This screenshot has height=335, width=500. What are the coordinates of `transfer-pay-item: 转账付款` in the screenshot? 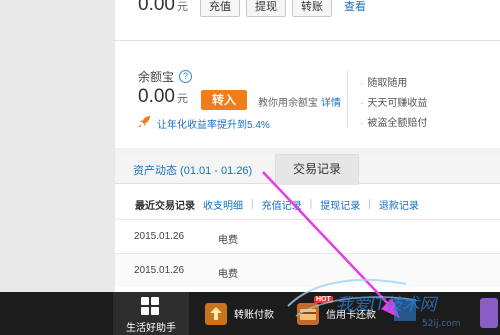 It's located at (239, 313).